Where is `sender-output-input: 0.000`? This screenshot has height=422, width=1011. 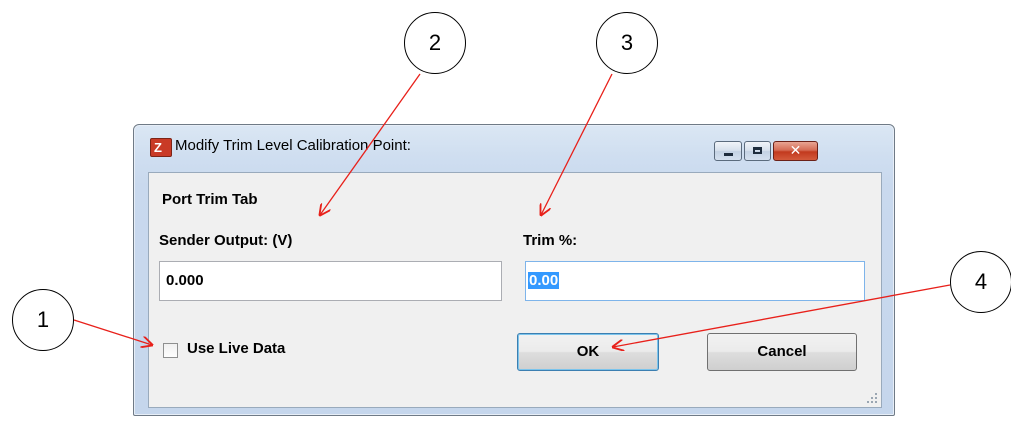
sender-output-input: 0.000 is located at coordinates (330, 281).